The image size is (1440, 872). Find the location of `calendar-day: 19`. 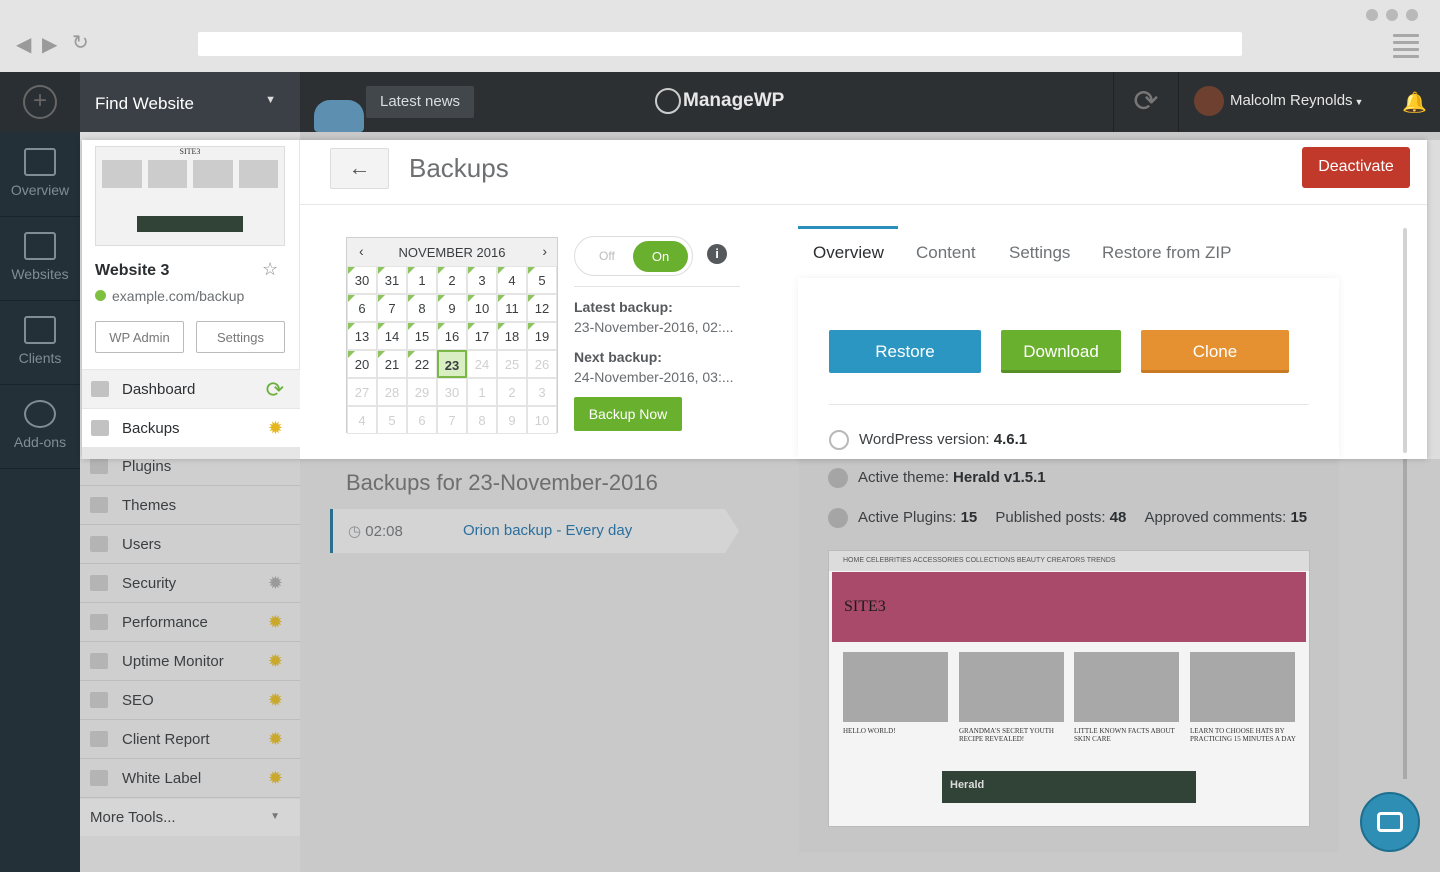

calendar-day: 19 is located at coordinates (542, 336).